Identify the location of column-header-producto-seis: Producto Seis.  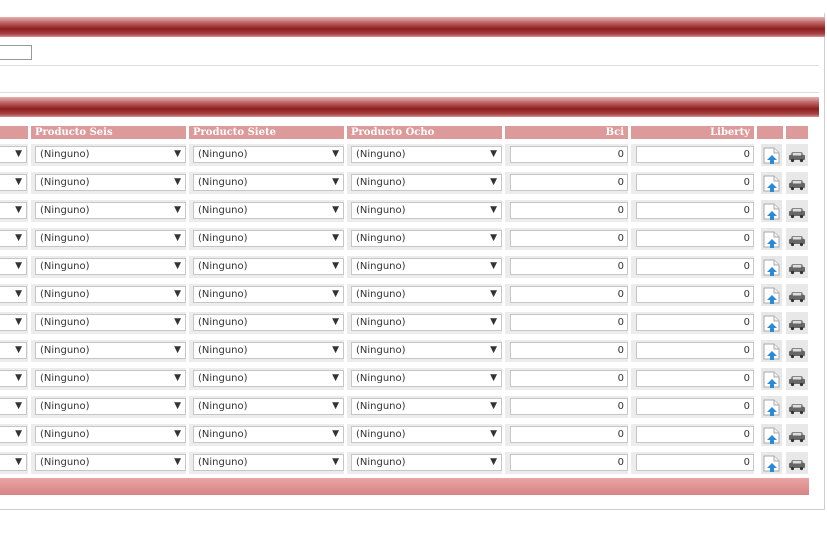
(108, 132).